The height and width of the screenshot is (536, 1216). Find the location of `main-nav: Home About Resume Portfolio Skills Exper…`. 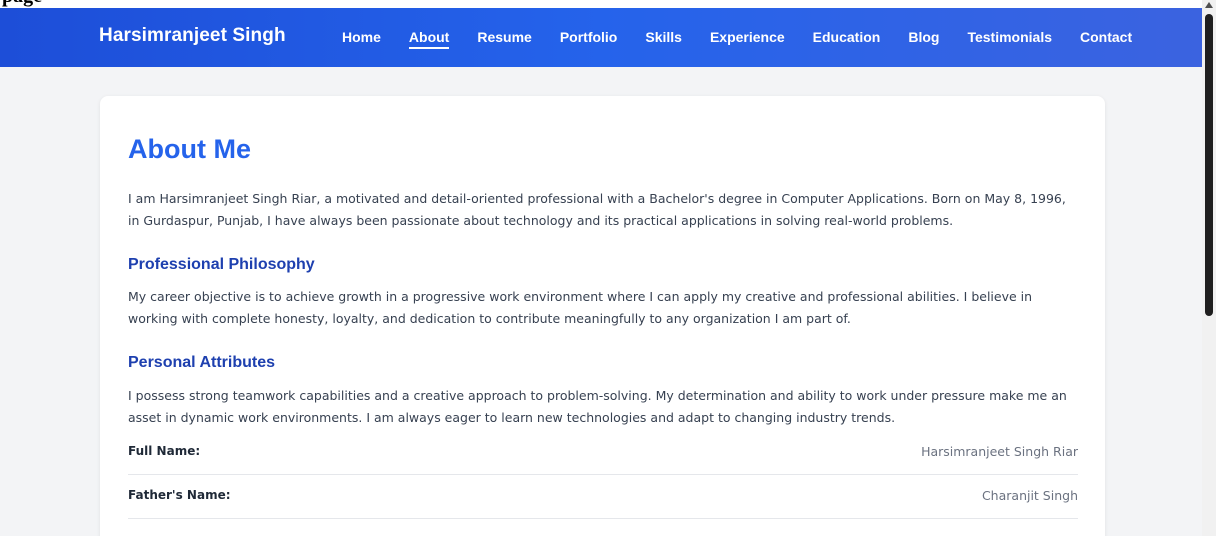

main-nav: Home About Resume Portfolio Skills Exper… is located at coordinates (751, 37).